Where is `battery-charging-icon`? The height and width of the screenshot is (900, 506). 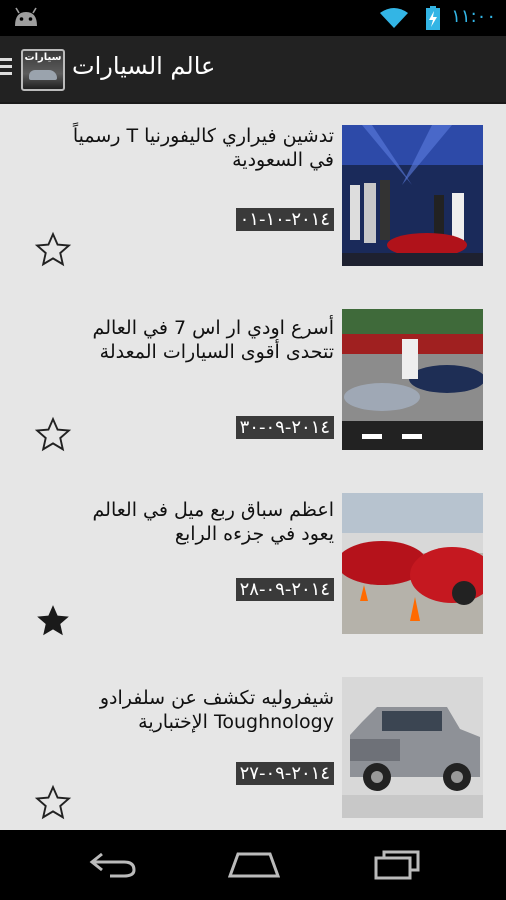
battery-charging-icon is located at coordinates (433, 18).